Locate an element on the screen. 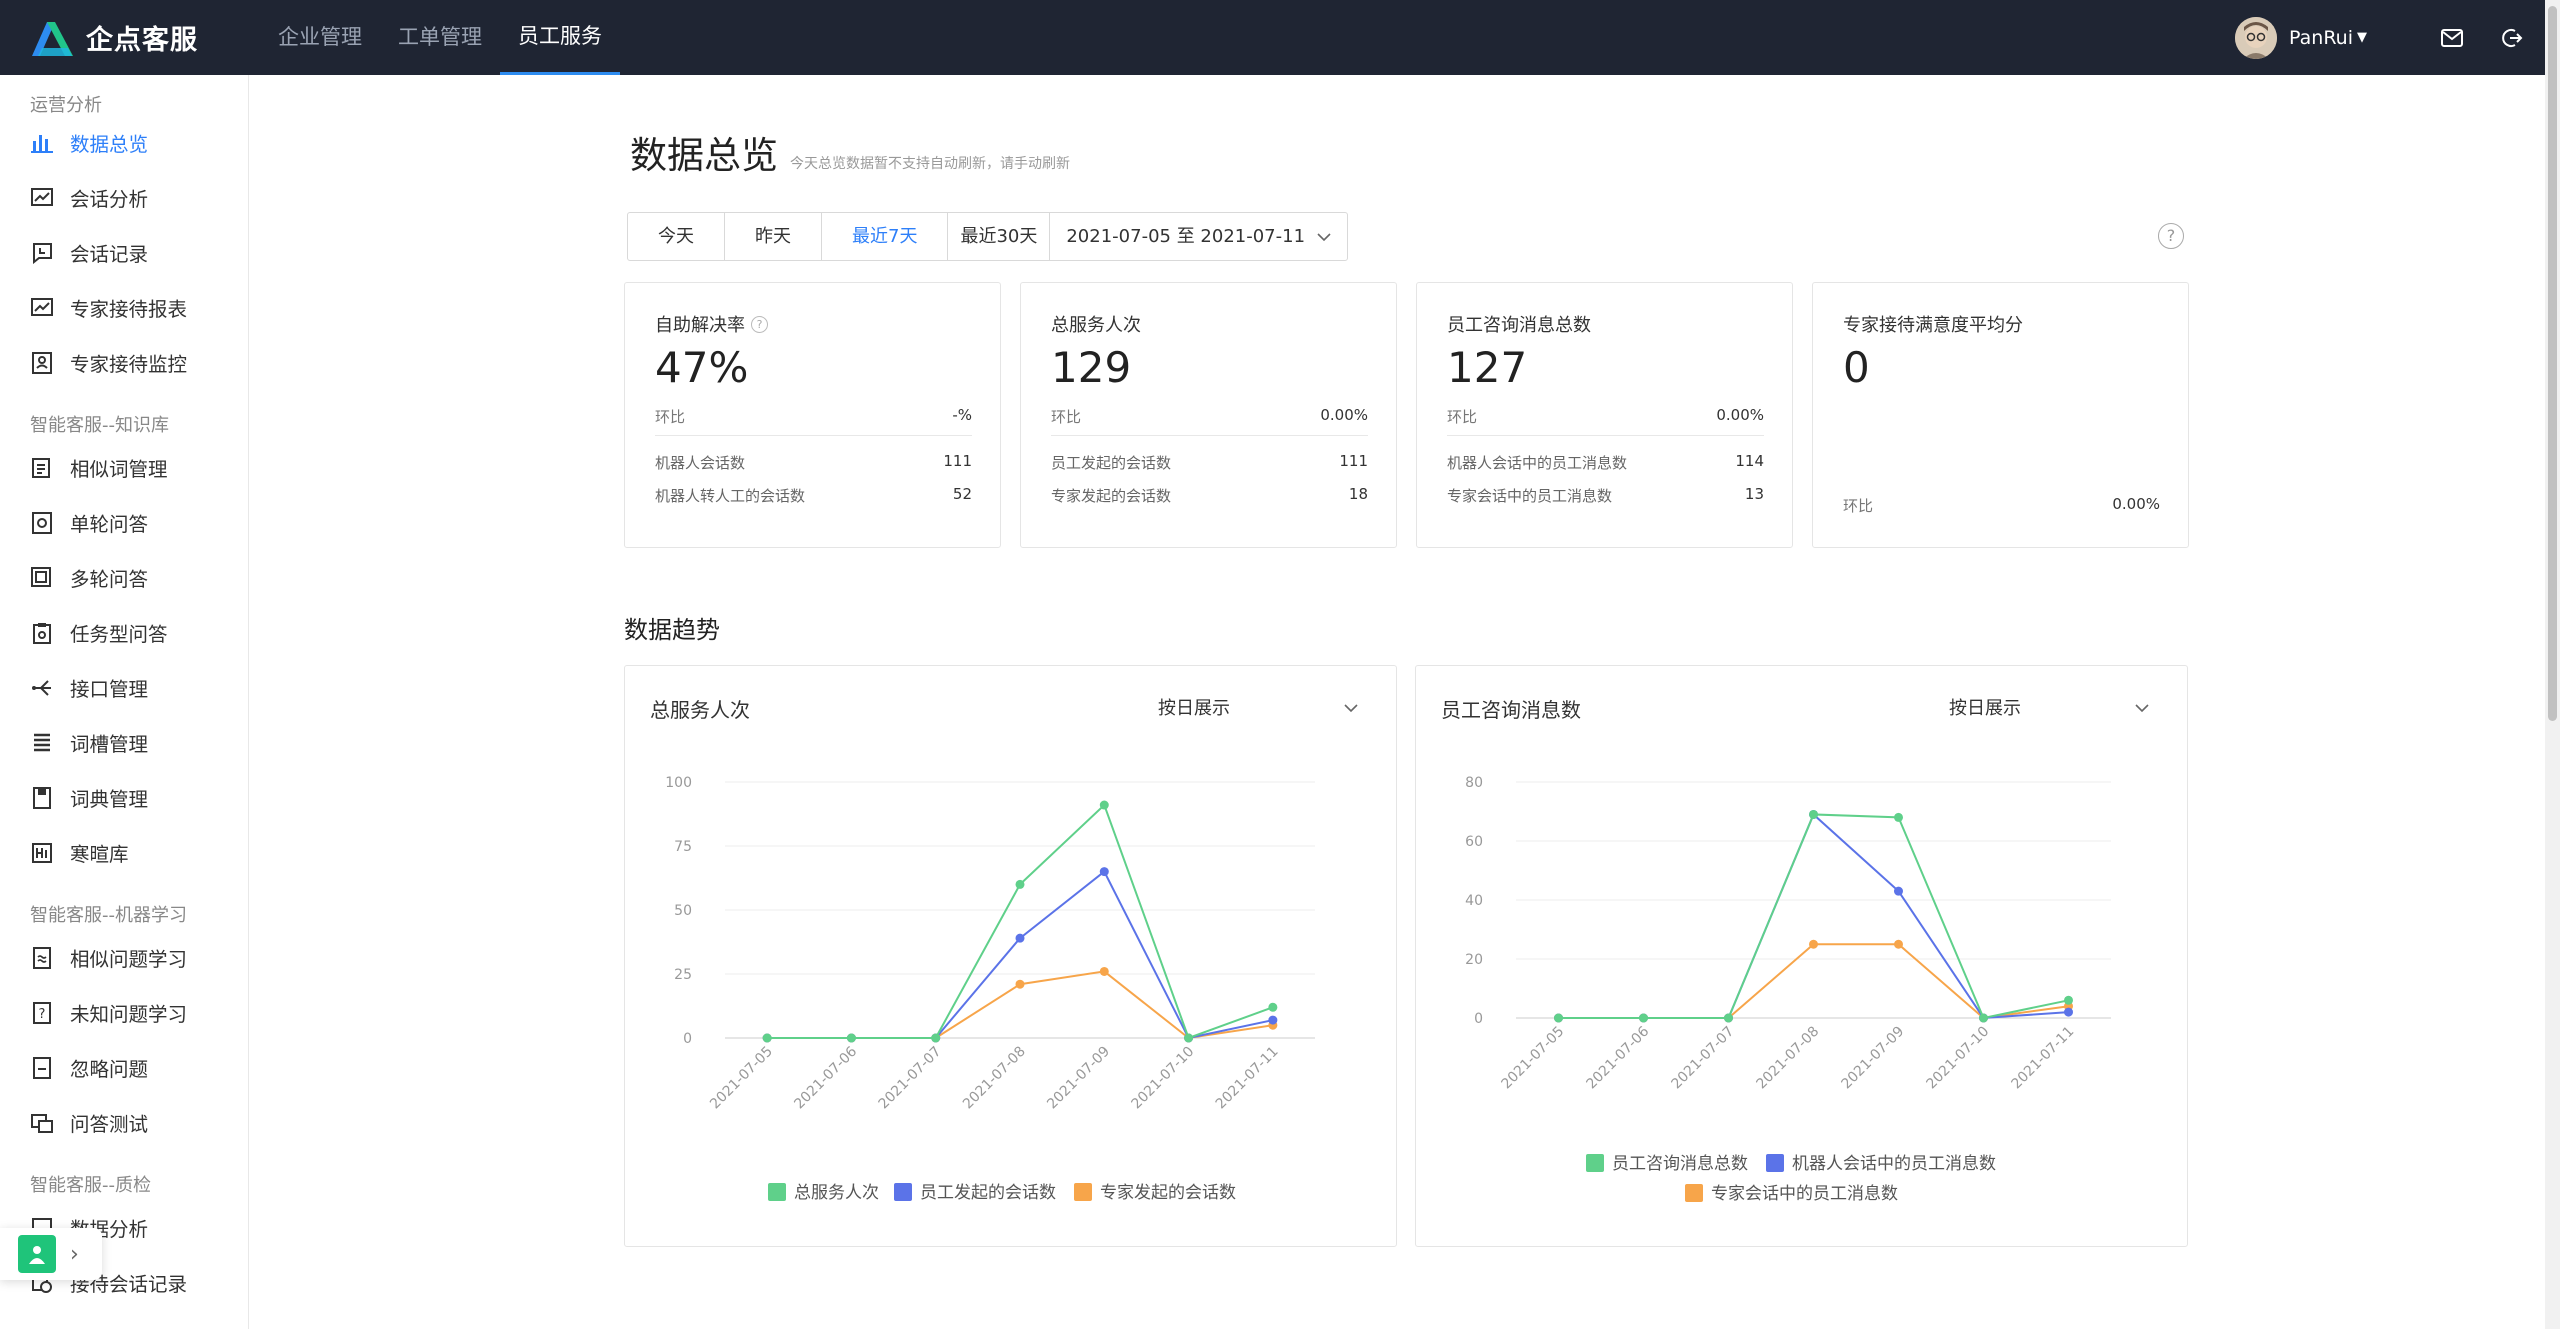 The image size is (2560, 1329). y-tick-label: 50 is located at coordinates (683, 911).